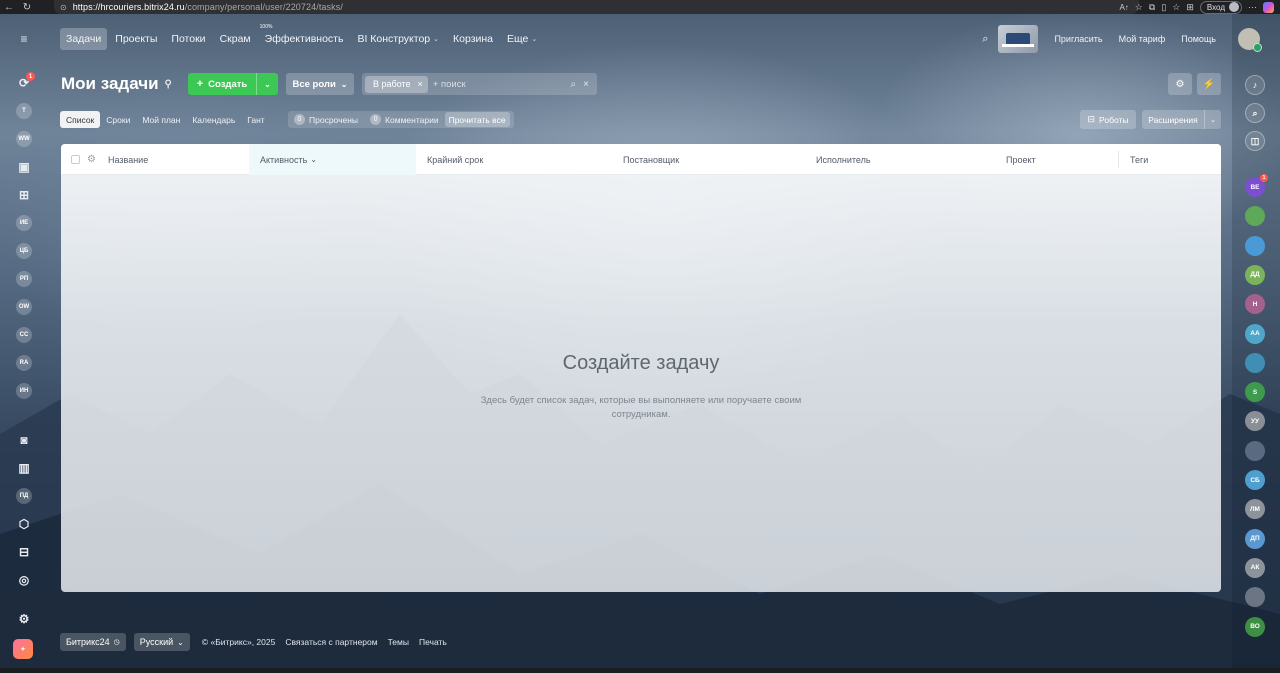 This screenshot has width=1280, height=673. What do you see at coordinates (1255, 141) in the screenshot?
I see `chat-icon: ◫` at bounding box center [1255, 141].